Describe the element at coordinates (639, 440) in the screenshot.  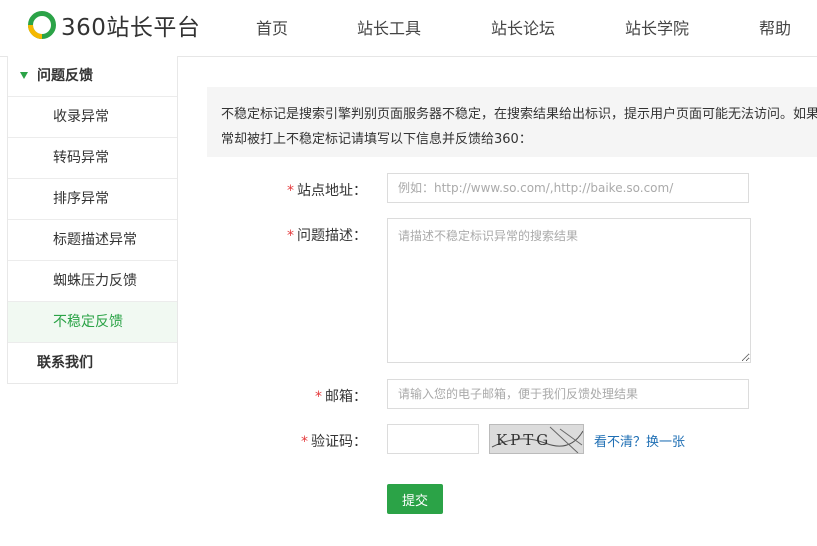
I see `captcha-refresh-link: 看不清？换一张` at that location.